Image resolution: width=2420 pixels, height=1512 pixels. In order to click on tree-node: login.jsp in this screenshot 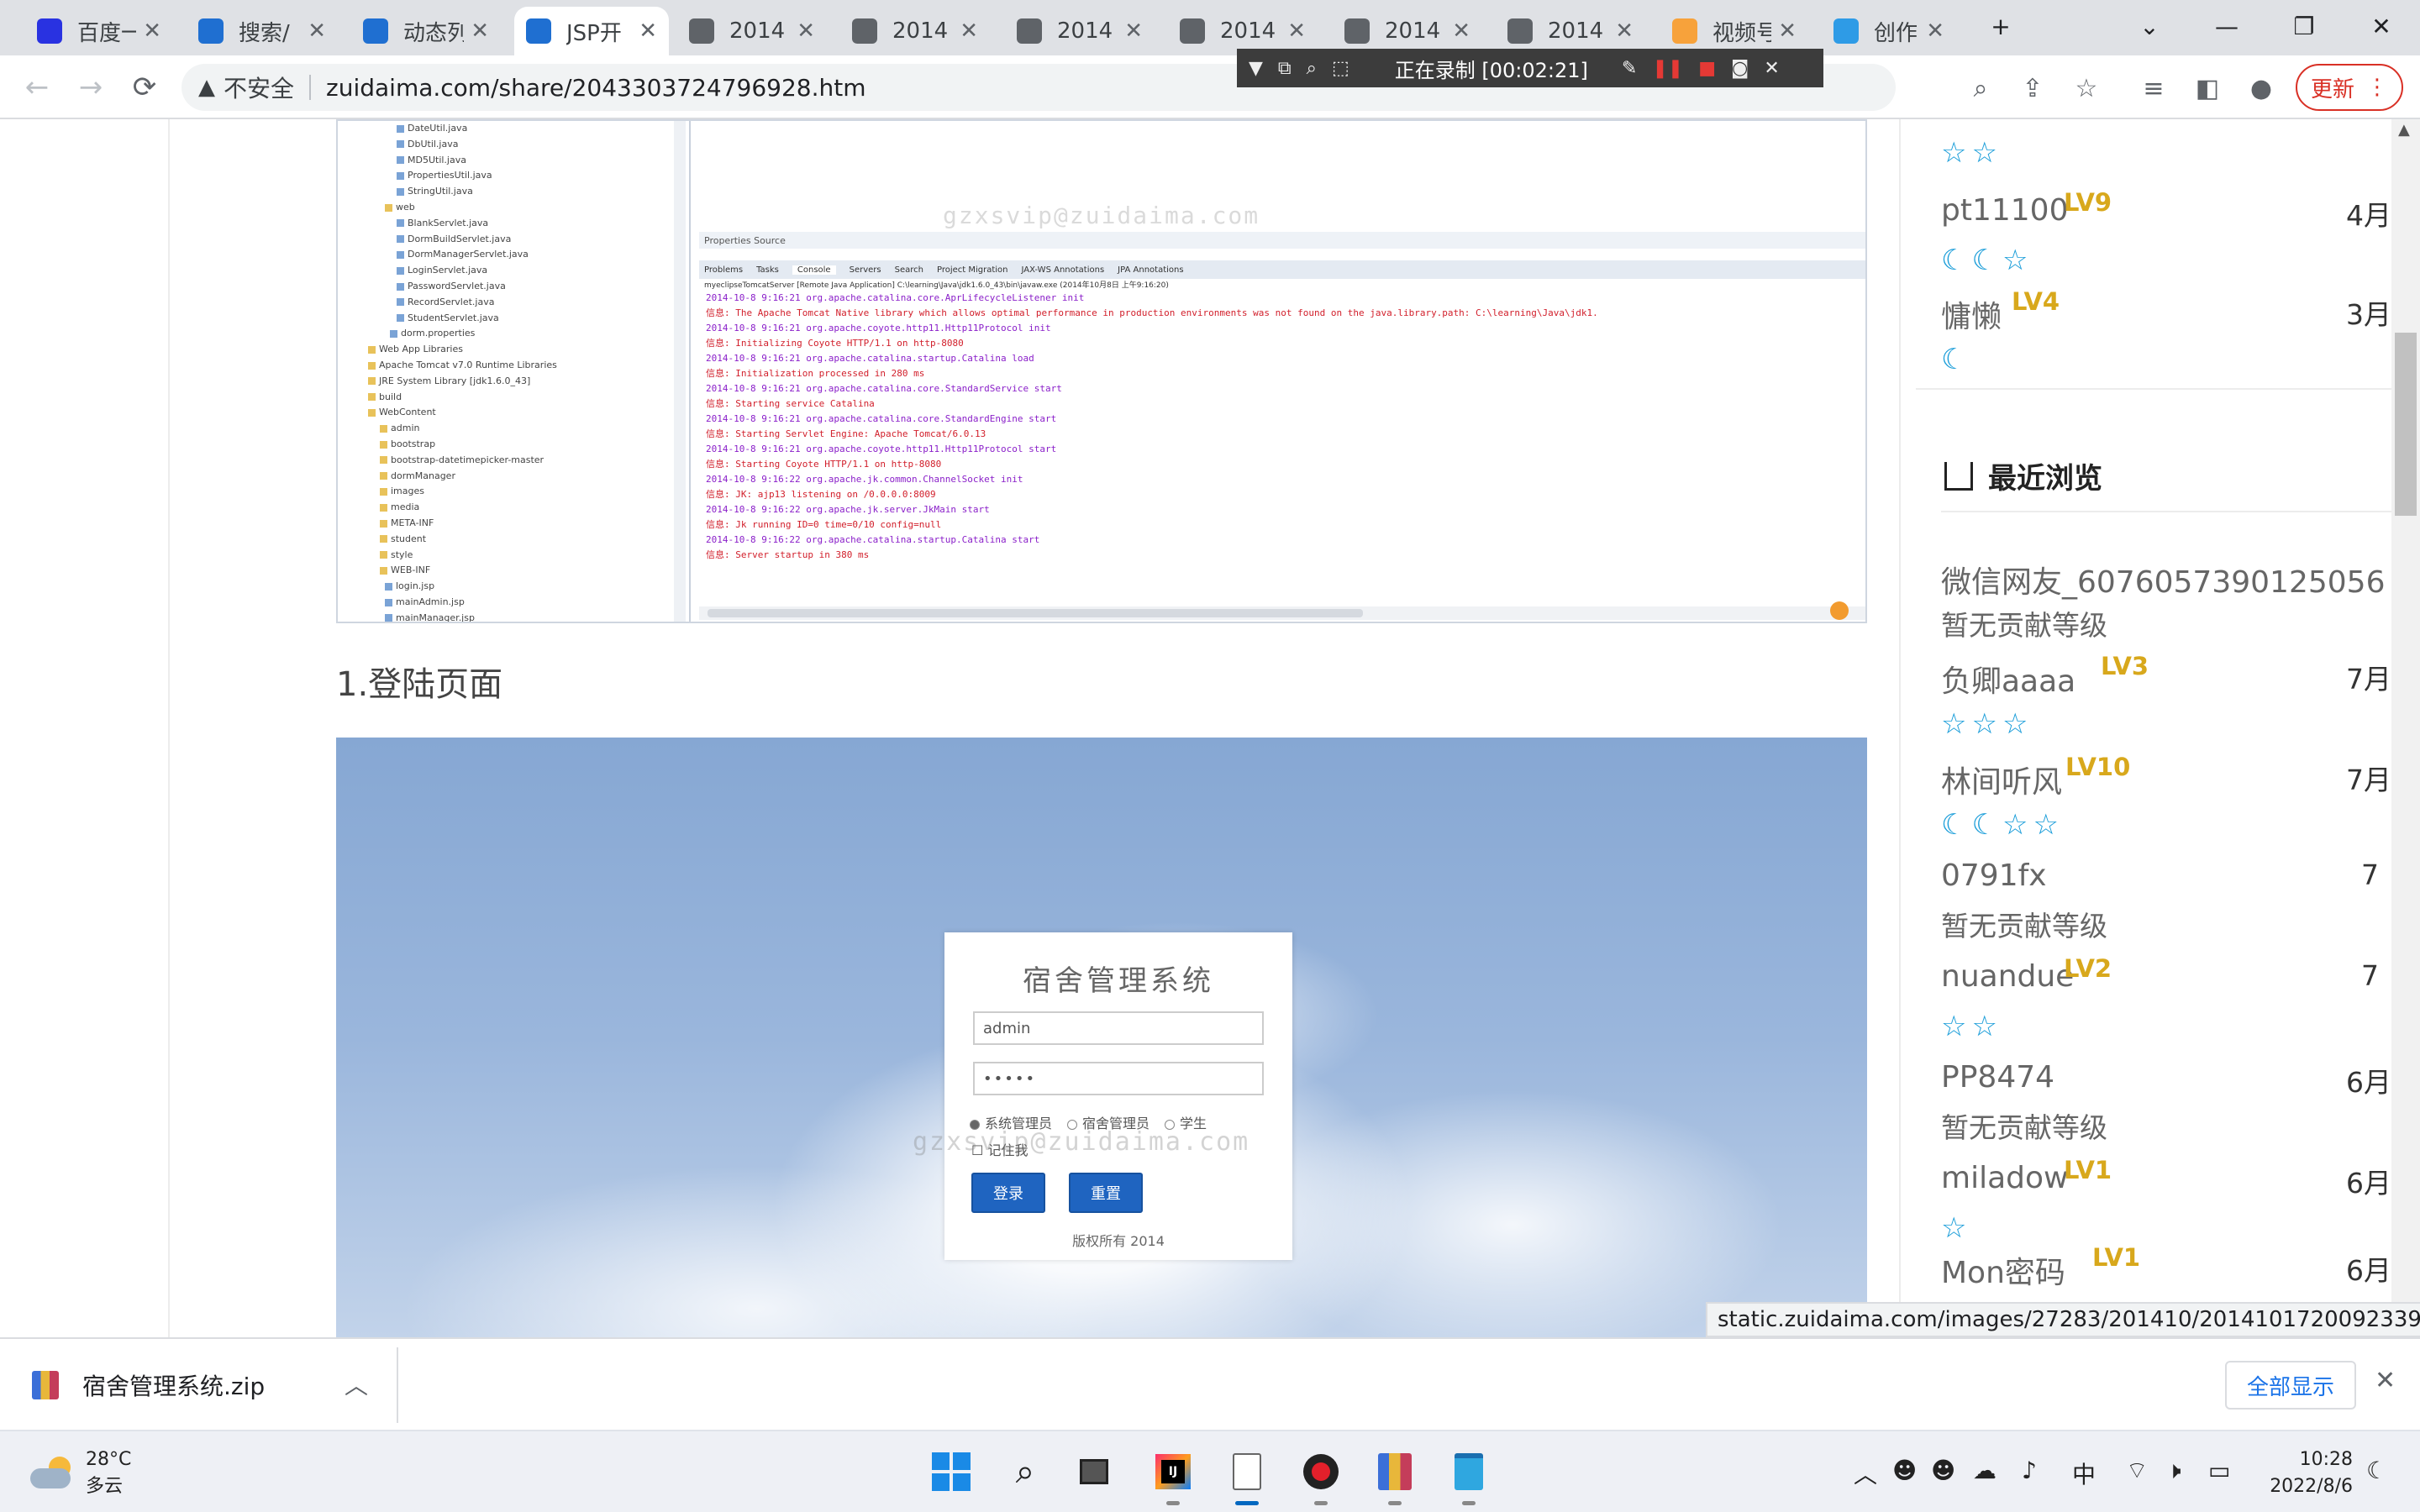, I will do `click(409, 585)`.